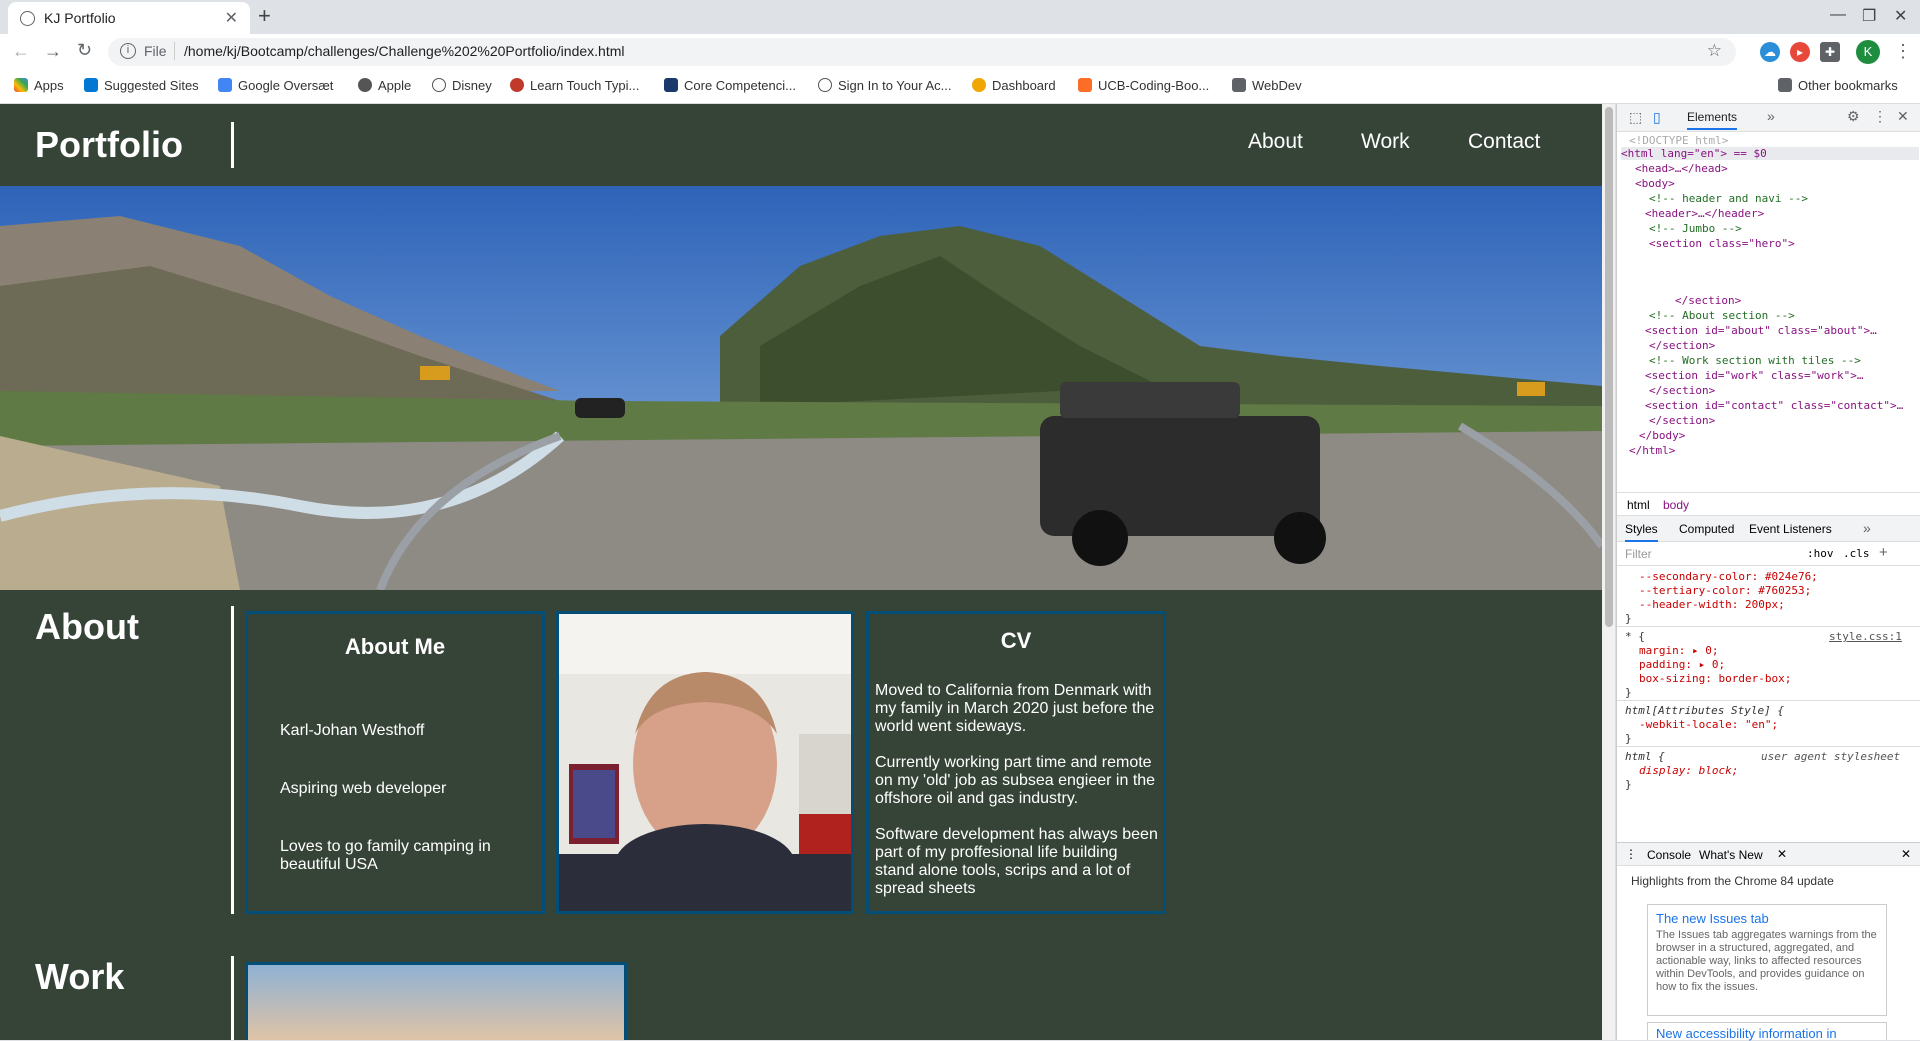 This screenshot has height=1041, width=1920. I want to click on whats-new-card-next: New accessibility information in, so click(1767, 1031).